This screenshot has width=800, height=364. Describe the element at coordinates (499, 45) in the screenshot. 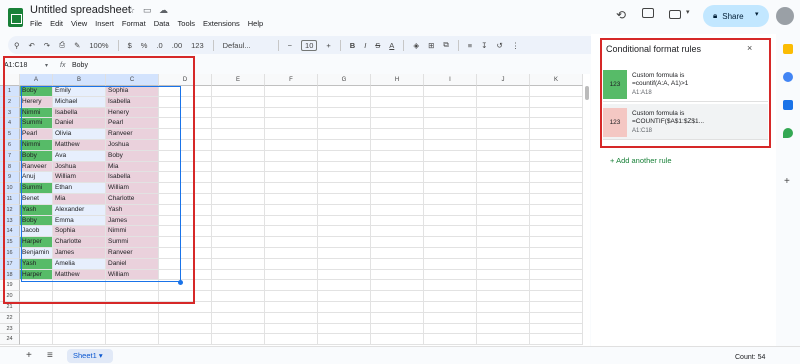

I see `rotate-icon: ↺` at that location.